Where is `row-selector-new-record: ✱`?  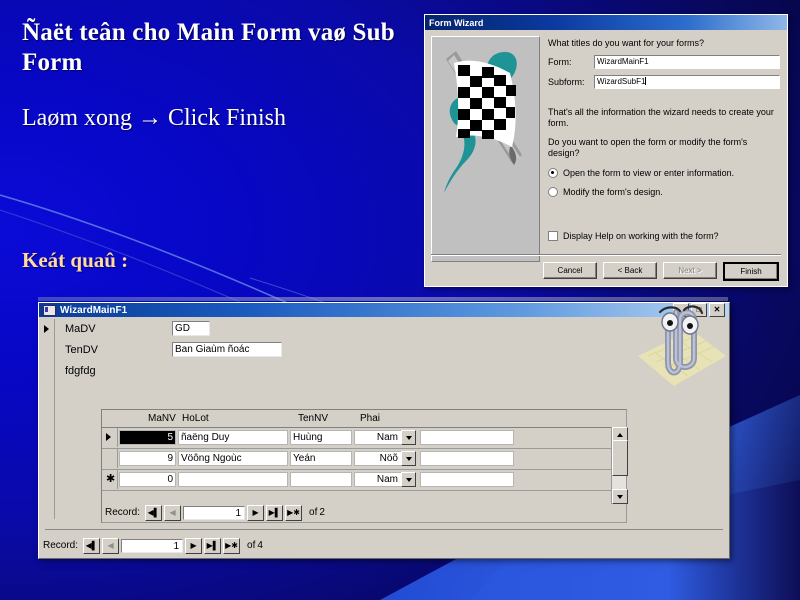 row-selector-new-record: ✱ is located at coordinates (110, 479).